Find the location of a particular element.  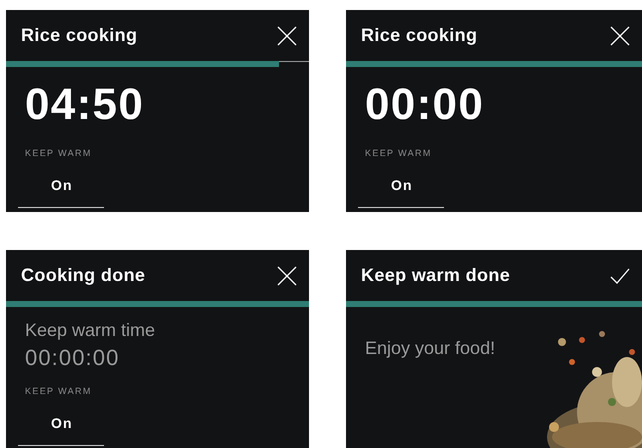

keep-warm-time: 00:00:00 is located at coordinates (72, 357).